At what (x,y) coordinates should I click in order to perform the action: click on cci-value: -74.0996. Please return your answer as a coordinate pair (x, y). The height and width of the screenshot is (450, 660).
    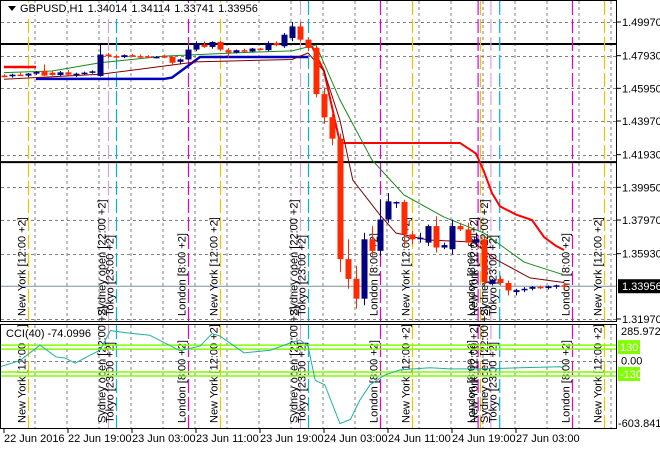
    Looking at the image, I should click on (69, 334).